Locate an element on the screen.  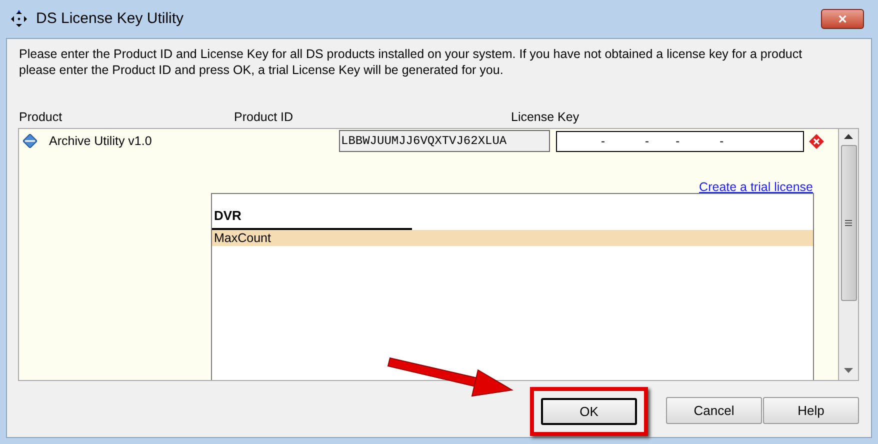
window-title: DS License Key Utility is located at coordinates (110, 18).